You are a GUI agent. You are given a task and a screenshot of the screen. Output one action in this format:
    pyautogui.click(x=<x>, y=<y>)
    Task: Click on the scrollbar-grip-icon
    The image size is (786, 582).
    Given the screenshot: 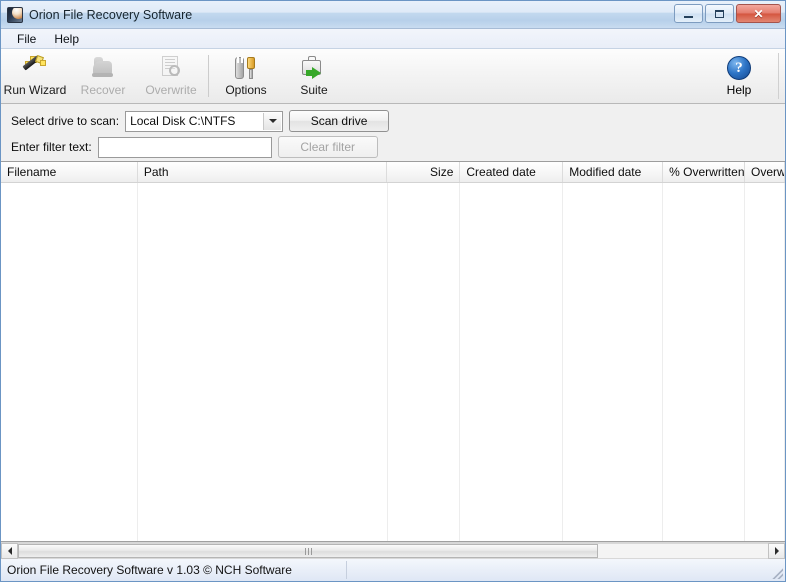 What is the action you would take?
    pyautogui.click(x=308, y=551)
    